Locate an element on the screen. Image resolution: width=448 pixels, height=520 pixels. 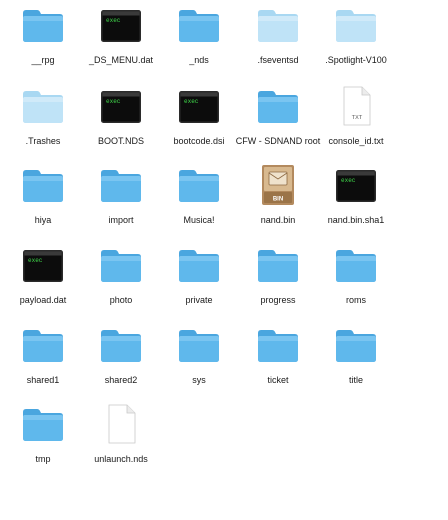
file-item: TXT console_id.txt is located at coordinates (356, 121).